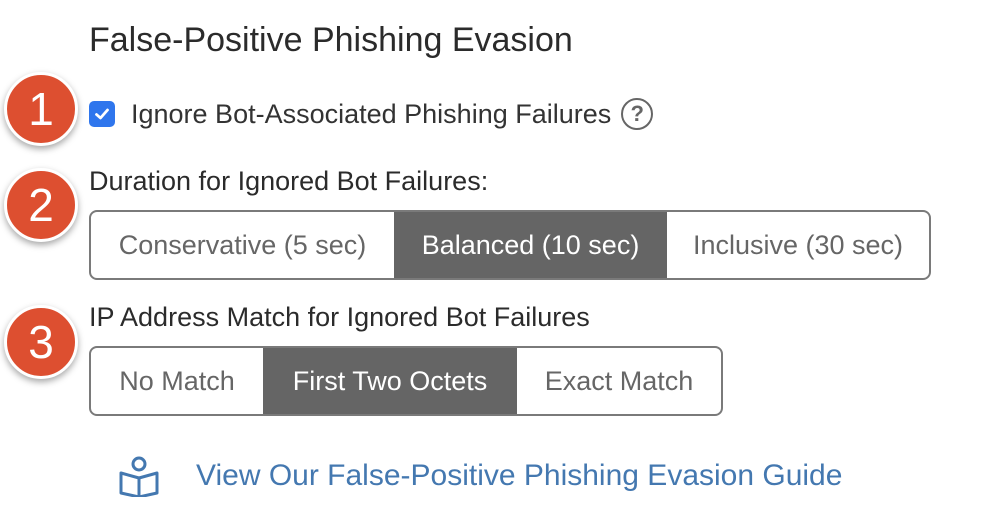  What do you see at coordinates (331, 40) in the screenshot?
I see `section-title: False-Positive Phishing Evasion` at bounding box center [331, 40].